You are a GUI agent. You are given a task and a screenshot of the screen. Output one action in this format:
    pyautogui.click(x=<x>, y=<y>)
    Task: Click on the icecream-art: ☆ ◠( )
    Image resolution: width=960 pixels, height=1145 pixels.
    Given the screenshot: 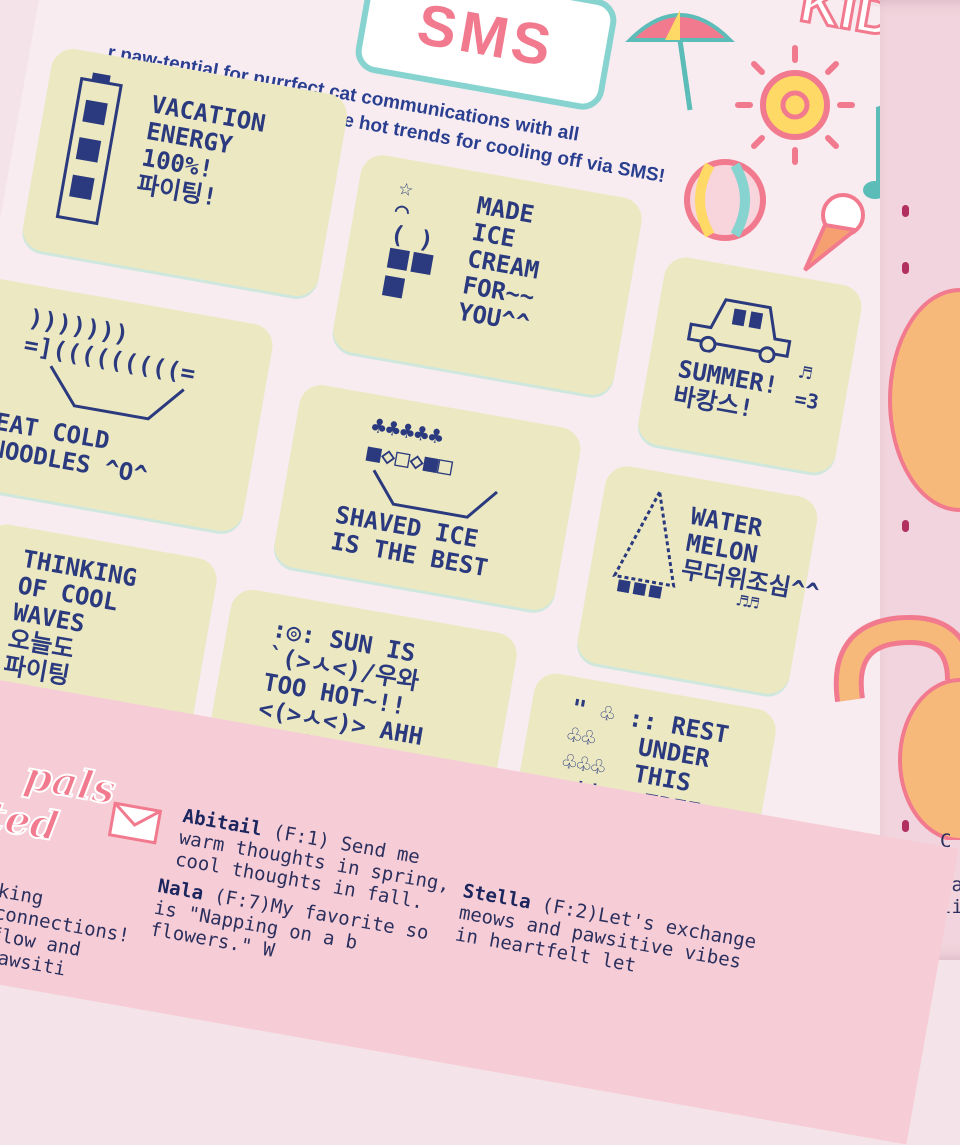 What is the action you would take?
    pyautogui.click(x=413, y=240)
    